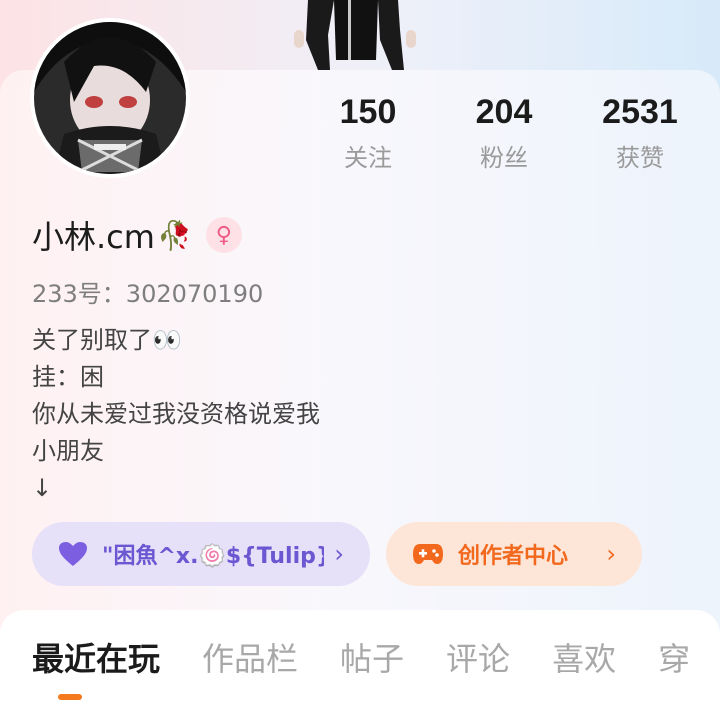 This screenshot has height=709, width=720. I want to click on female-symbol-icon: ♀, so click(223, 235).